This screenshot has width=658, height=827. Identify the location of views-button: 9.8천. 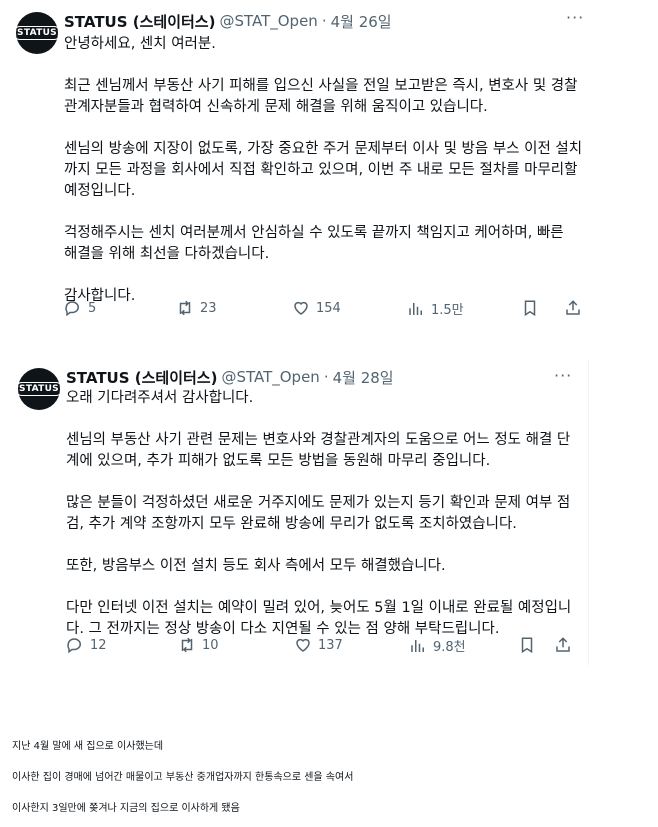
(437, 645).